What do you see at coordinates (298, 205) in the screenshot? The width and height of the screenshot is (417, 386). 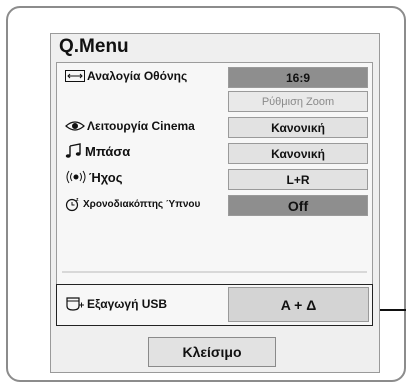 I see `sleep-timer-value: Off` at bounding box center [298, 205].